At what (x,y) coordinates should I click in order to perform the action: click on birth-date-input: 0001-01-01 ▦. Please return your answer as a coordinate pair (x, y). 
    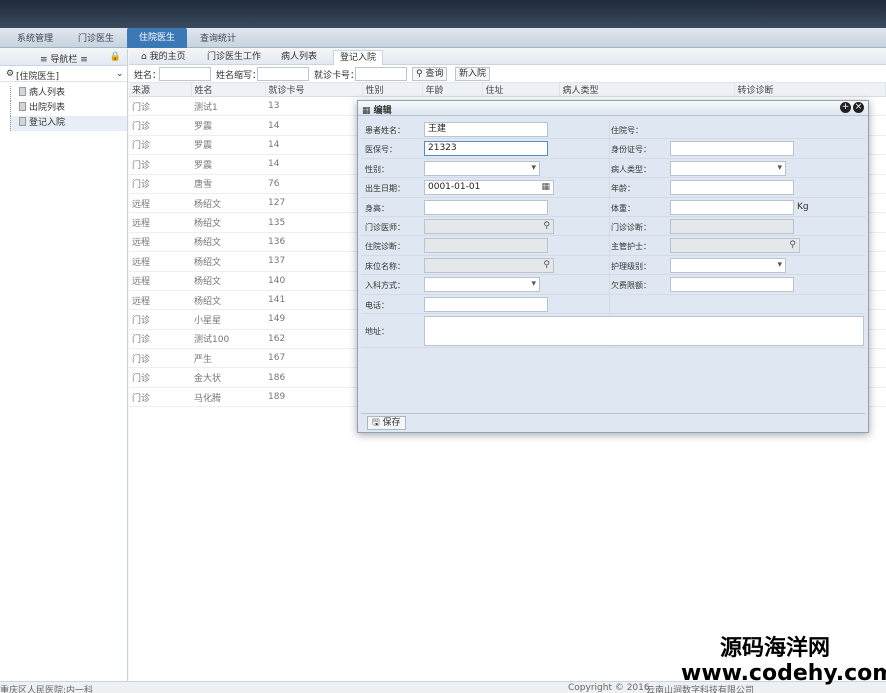
    Looking at the image, I should click on (489, 188).